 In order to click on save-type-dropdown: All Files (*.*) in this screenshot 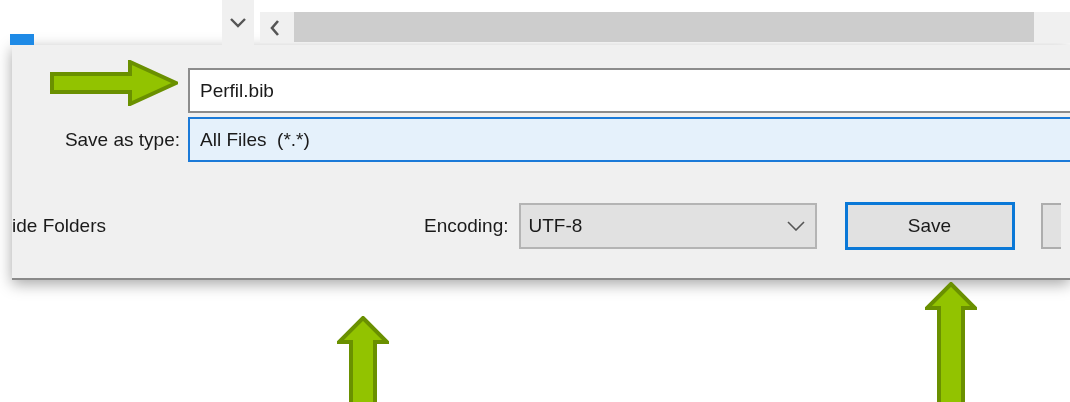, I will do `click(629, 139)`.